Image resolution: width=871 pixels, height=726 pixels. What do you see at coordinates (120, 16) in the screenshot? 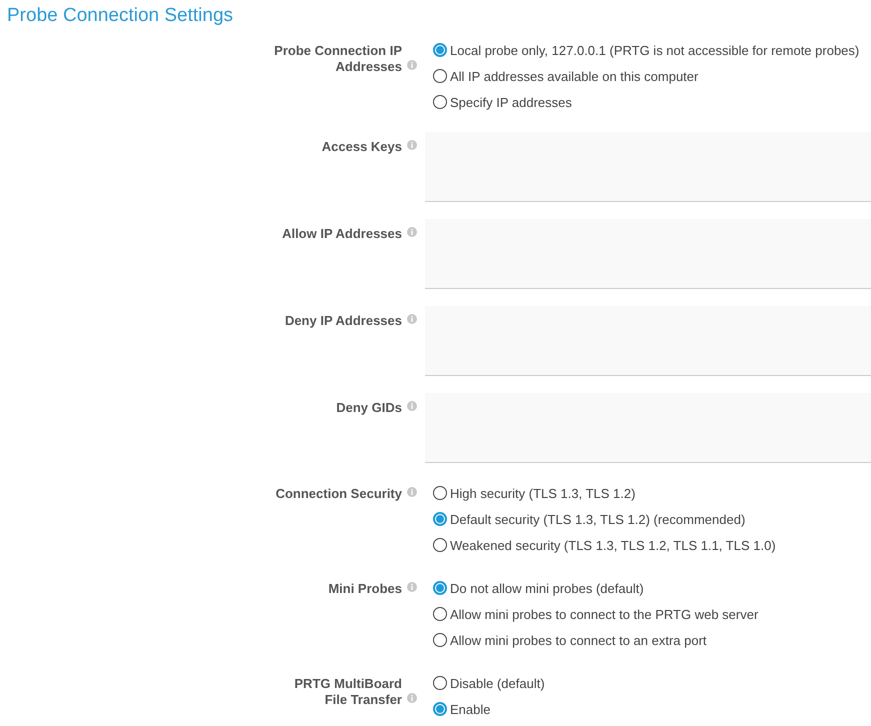
I see `section-title: Probe Connection Settings` at bounding box center [120, 16].